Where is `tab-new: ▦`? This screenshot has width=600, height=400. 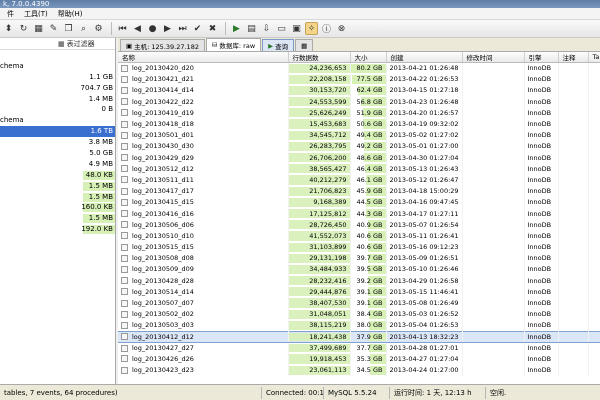 tab-new: ▦ is located at coordinates (304, 45).